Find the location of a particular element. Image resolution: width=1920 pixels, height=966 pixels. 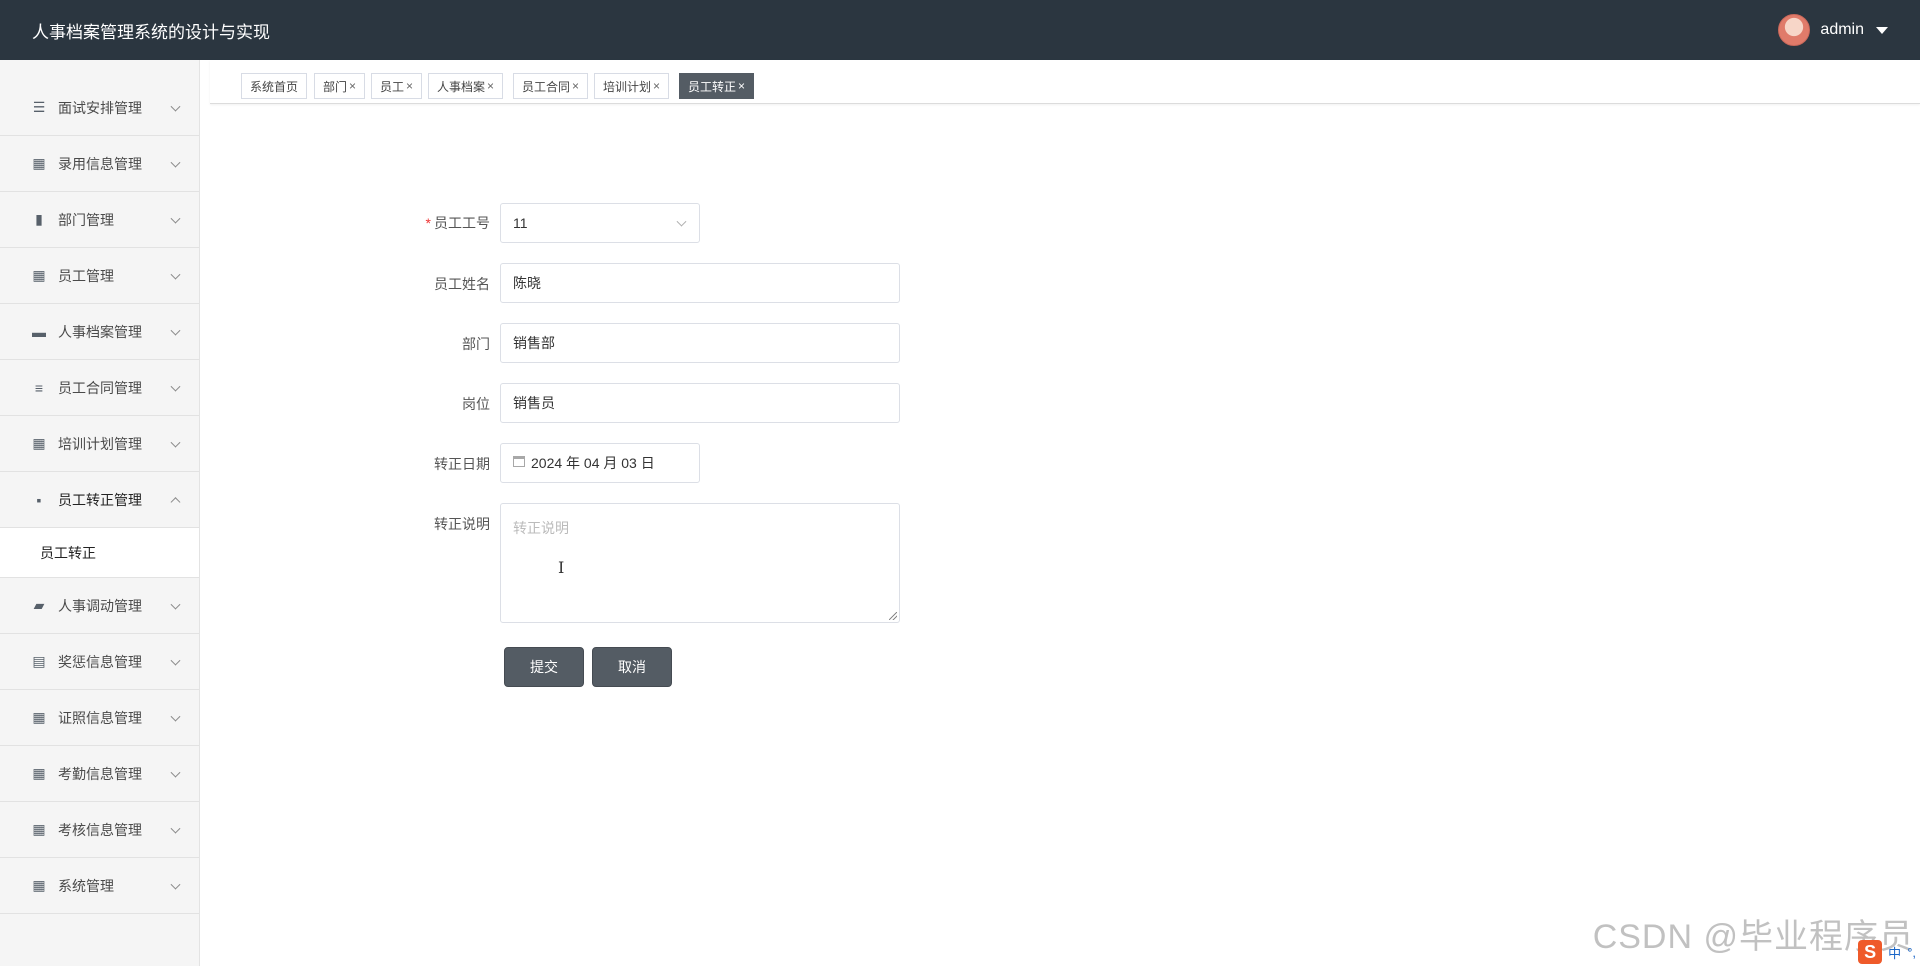

employee-no-value: 11 is located at coordinates (520, 223).